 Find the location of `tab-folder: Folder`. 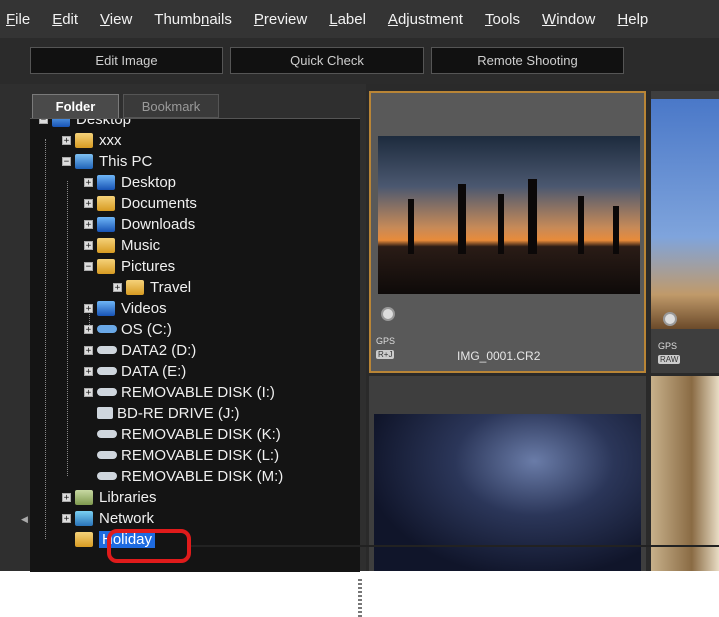

tab-folder: Folder is located at coordinates (75, 106).